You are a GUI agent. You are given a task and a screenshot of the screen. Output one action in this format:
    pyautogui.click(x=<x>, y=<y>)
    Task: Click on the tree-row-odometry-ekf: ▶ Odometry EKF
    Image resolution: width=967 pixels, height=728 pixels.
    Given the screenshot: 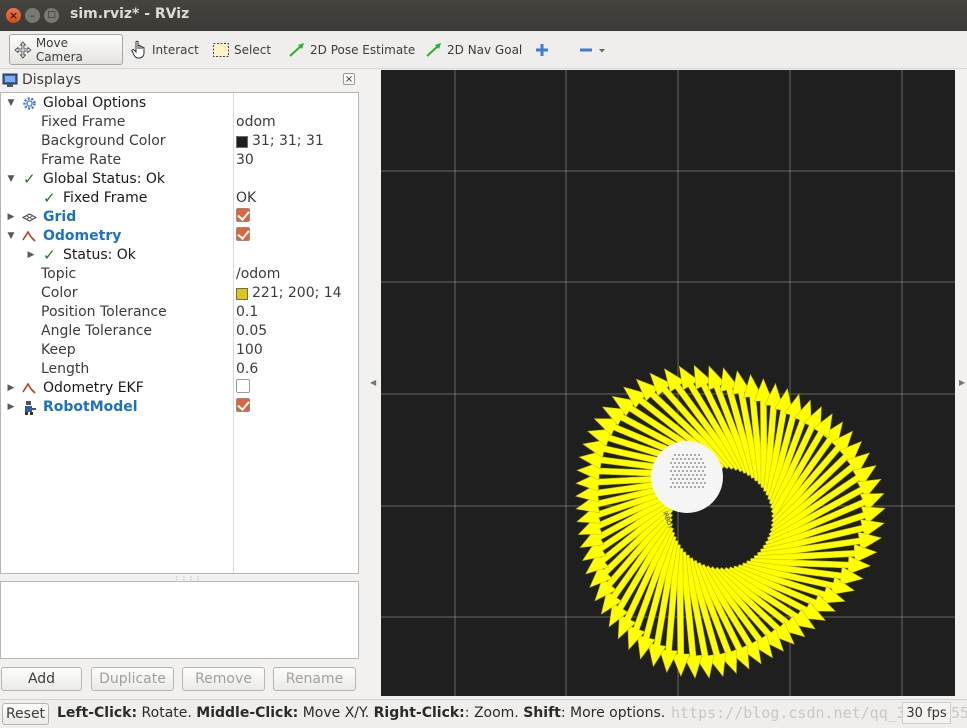 What is the action you would take?
    pyautogui.click(x=179, y=388)
    